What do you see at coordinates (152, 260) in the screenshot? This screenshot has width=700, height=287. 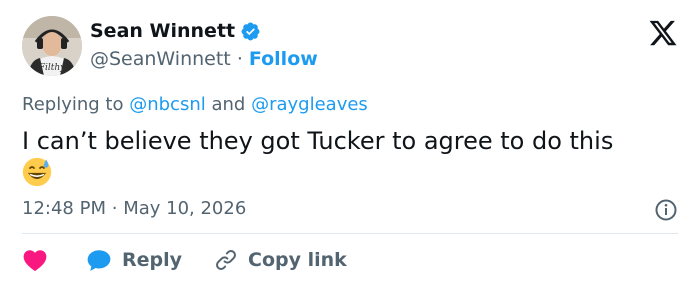 I see `reply-label: Reply` at bounding box center [152, 260].